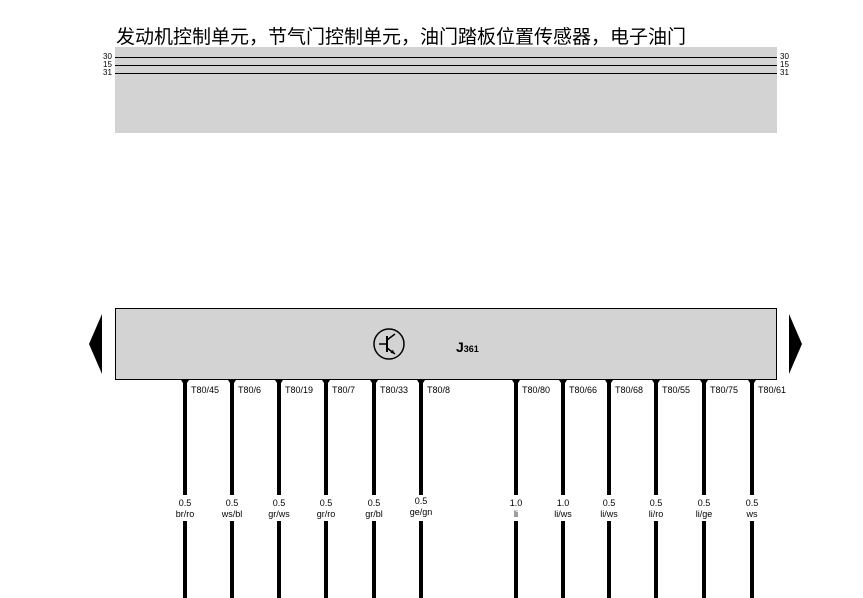 Image resolution: width=863 pixels, height=598 pixels. Describe the element at coordinates (446, 344) in the screenshot. I see `control-unit-j361` at that location.